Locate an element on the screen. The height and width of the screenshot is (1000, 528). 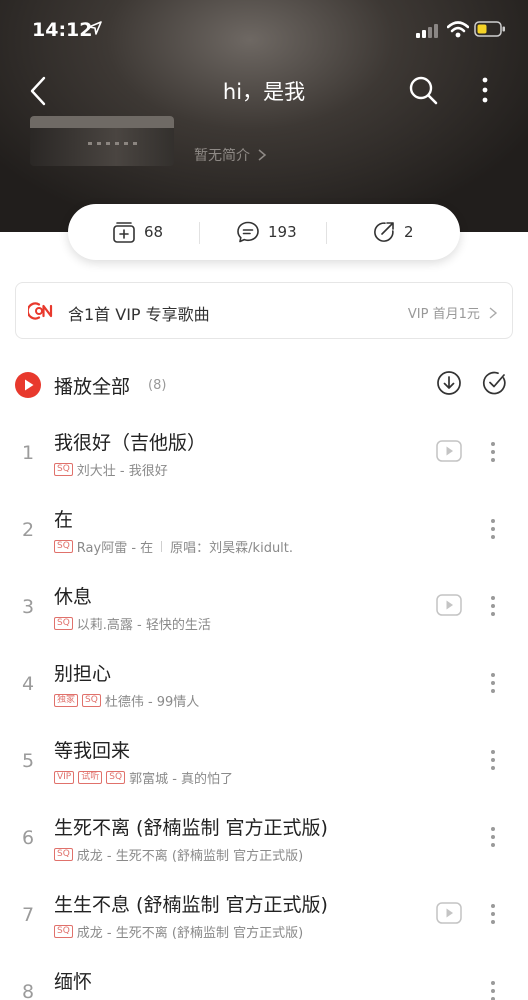
cellular-signal-icon is located at coordinates (427, 31).